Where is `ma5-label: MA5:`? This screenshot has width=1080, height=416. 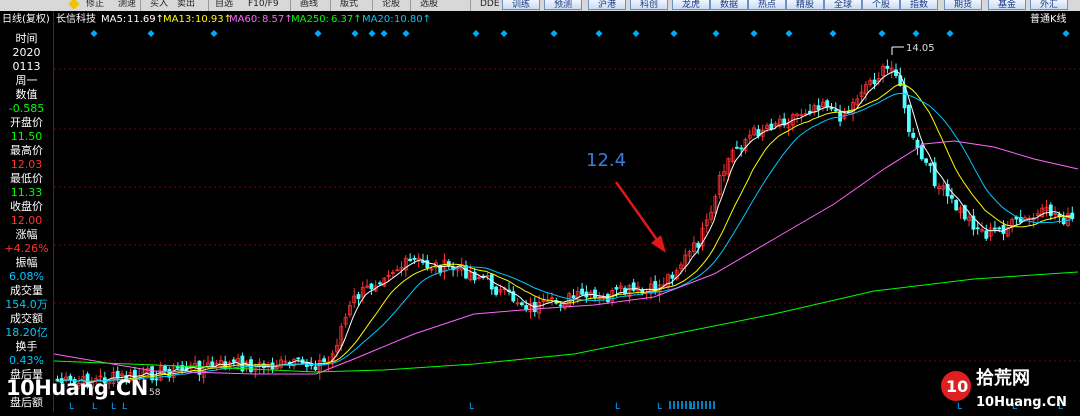
ma5-label: MA5: is located at coordinates (114, 19).